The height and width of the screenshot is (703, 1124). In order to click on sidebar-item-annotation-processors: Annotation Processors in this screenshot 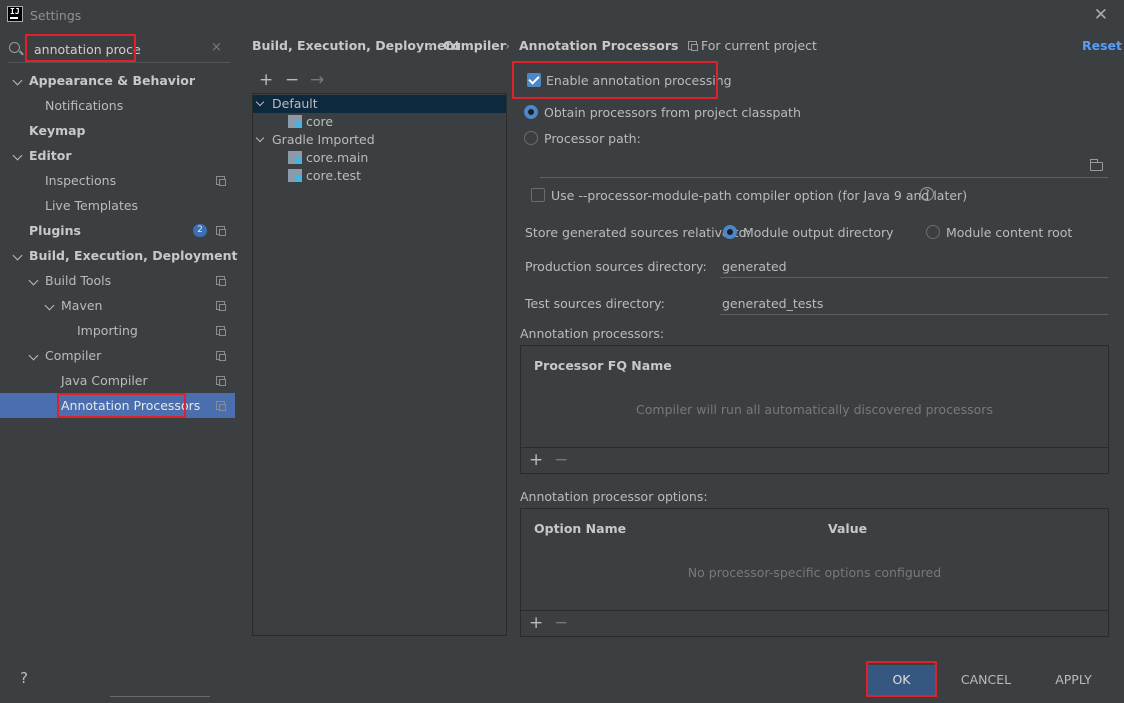, I will do `click(117, 405)`.